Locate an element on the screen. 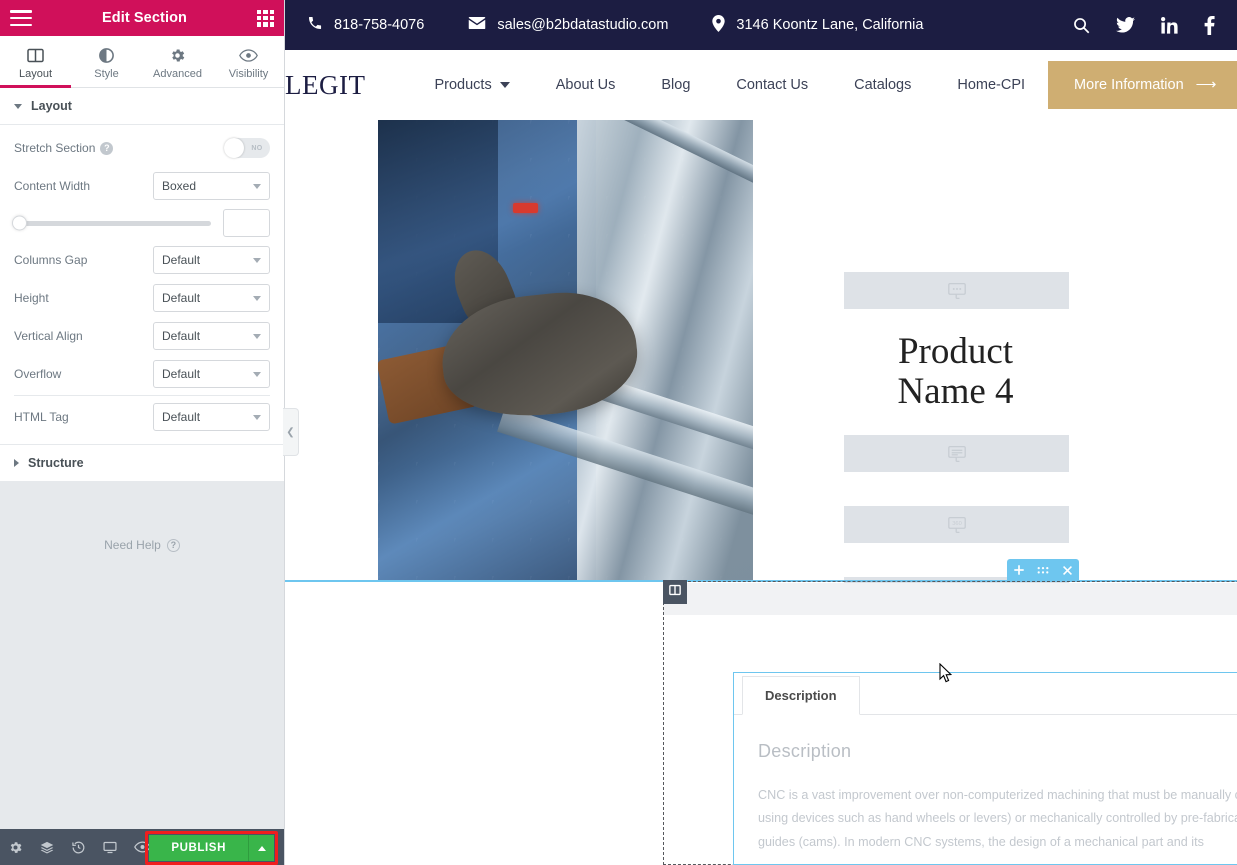 Image resolution: width=1237 pixels, height=865 pixels. more-information-label: More Information is located at coordinates (1129, 85).